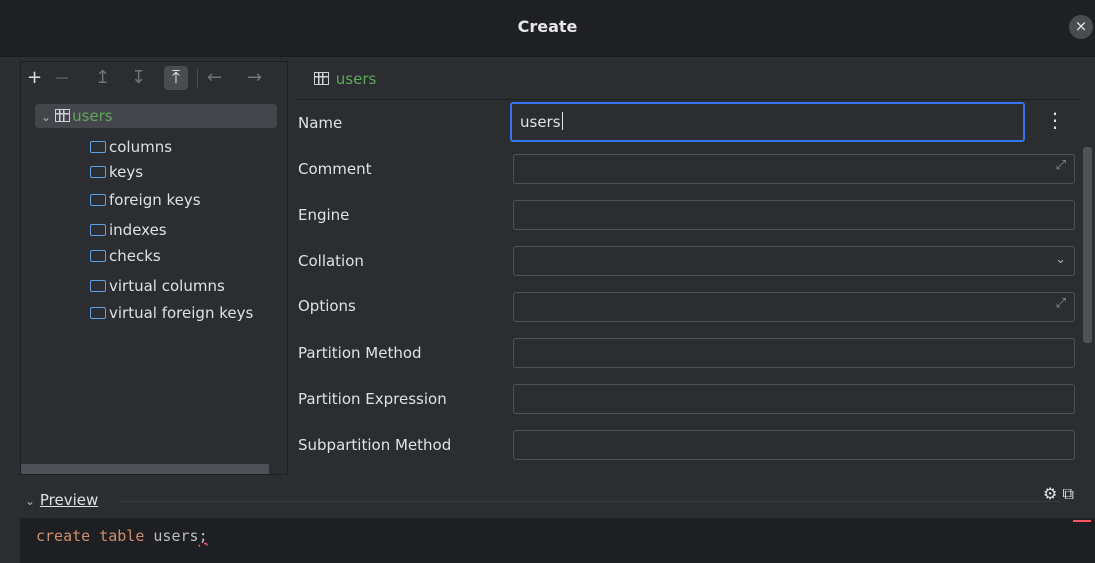  What do you see at coordinates (794, 169) in the screenshot?
I see `comment-field: ⤢` at bounding box center [794, 169].